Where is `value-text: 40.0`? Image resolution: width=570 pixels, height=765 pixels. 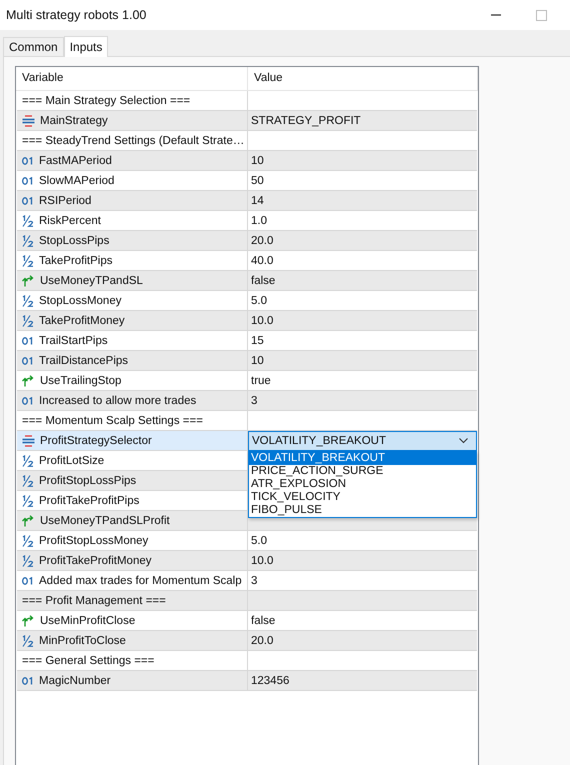
value-text: 40.0 is located at coordinates (262, 260).